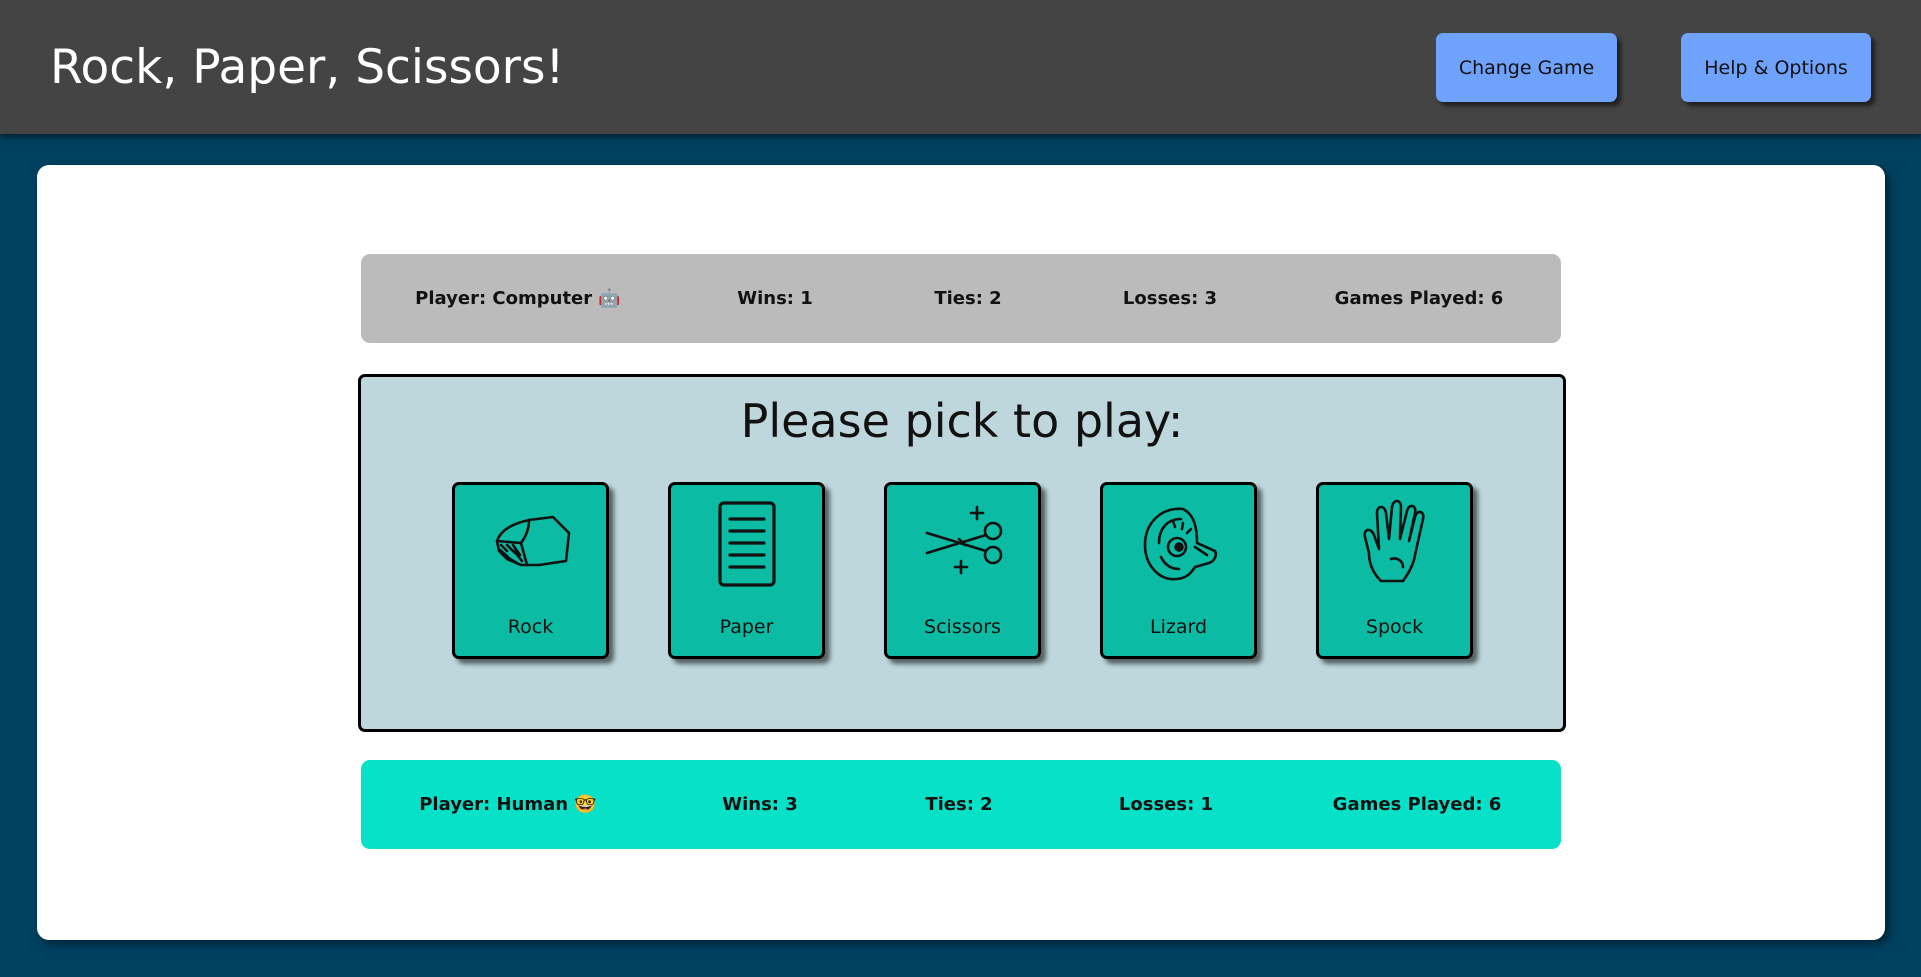 The height and width of the screenshot is (977, 1921). I want to click on human-player-label: Player: Human 🤓, so click(508, 804).